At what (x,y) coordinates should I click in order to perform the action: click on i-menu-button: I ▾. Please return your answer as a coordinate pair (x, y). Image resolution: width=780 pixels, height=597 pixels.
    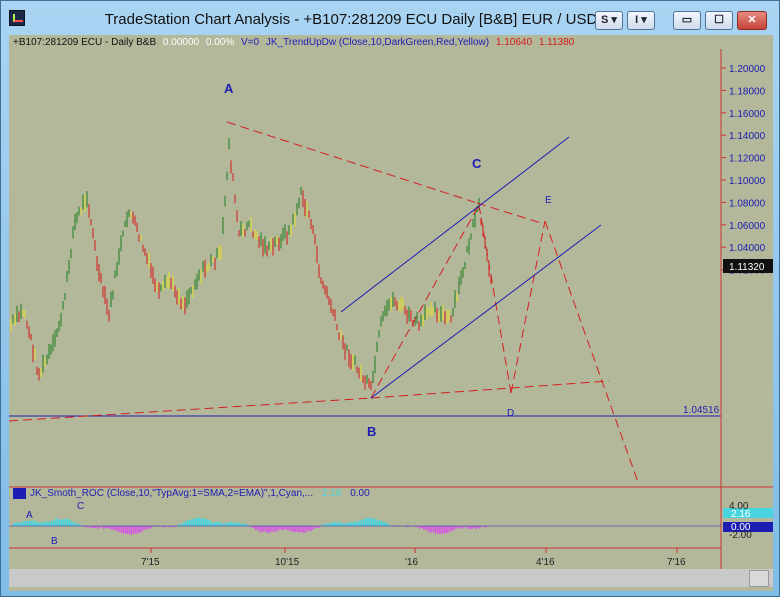
    Looking at the image, I should click on (641, 20).